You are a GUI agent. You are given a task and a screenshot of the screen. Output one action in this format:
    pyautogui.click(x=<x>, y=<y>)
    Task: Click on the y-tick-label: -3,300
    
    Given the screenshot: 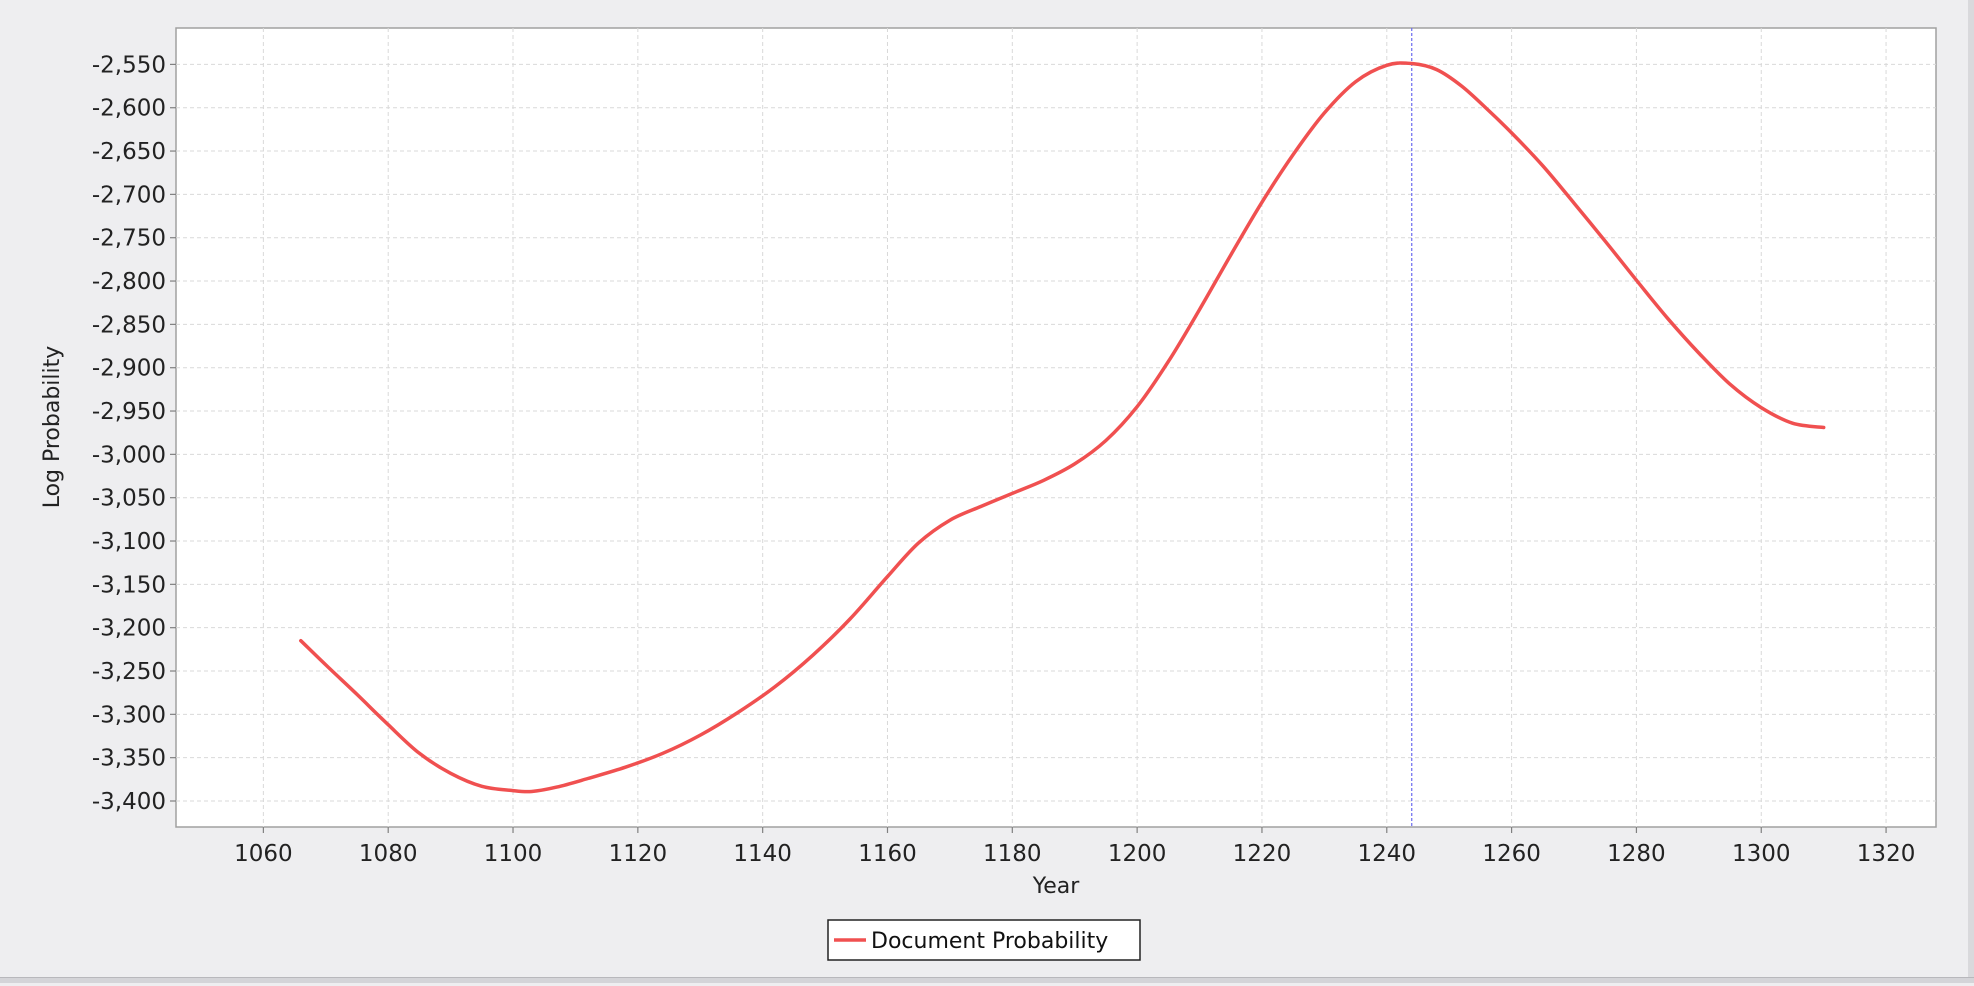 What is the action you would take?
    pyautogui.click(x=129, y=715)
    